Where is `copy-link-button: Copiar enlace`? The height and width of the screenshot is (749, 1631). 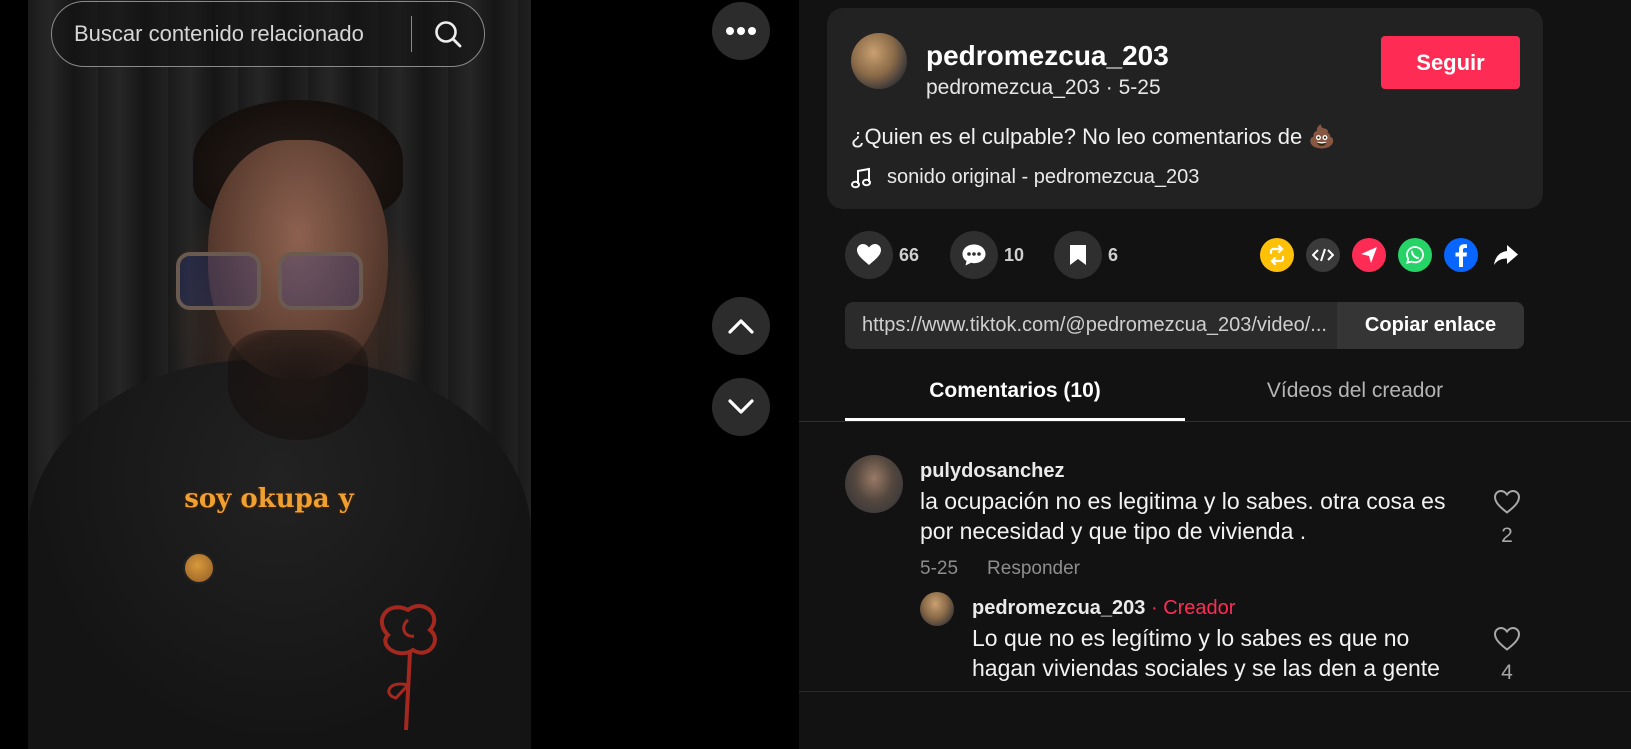
copy-link-button: Copiar enlace is located at coordinates (1430, 325).